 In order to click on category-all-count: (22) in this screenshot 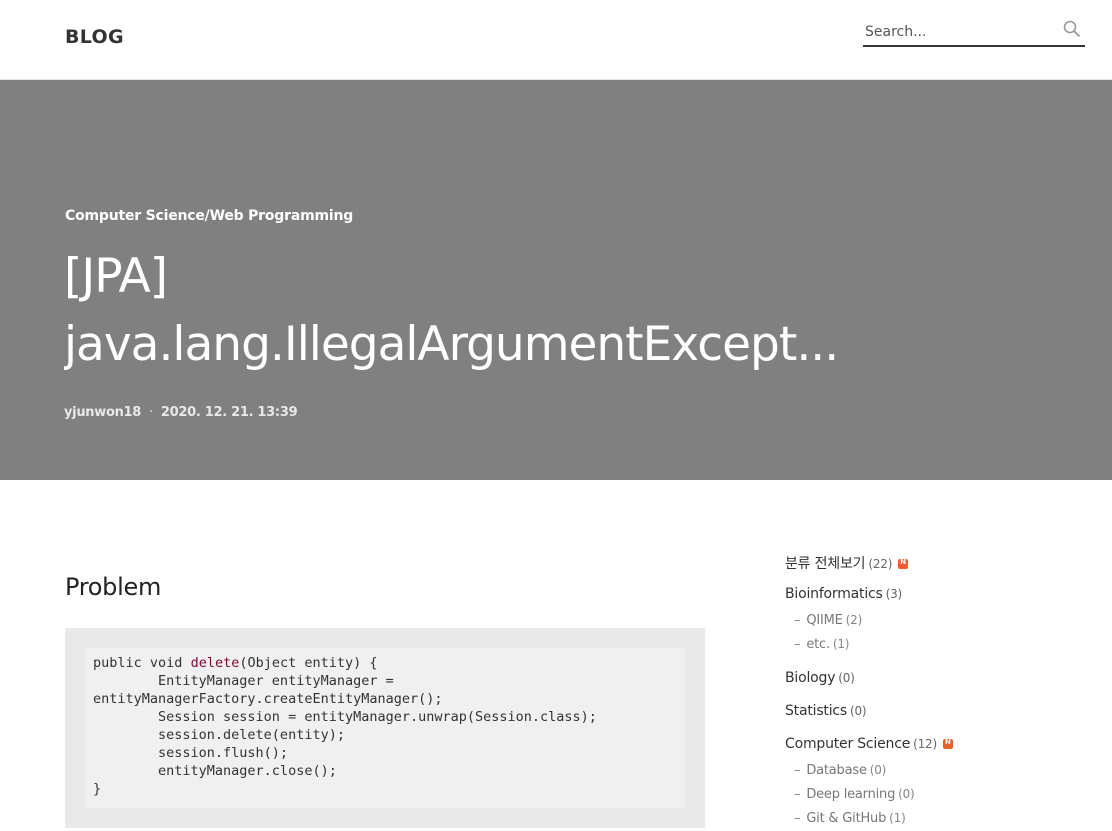, I will do `click(880, 564)`.